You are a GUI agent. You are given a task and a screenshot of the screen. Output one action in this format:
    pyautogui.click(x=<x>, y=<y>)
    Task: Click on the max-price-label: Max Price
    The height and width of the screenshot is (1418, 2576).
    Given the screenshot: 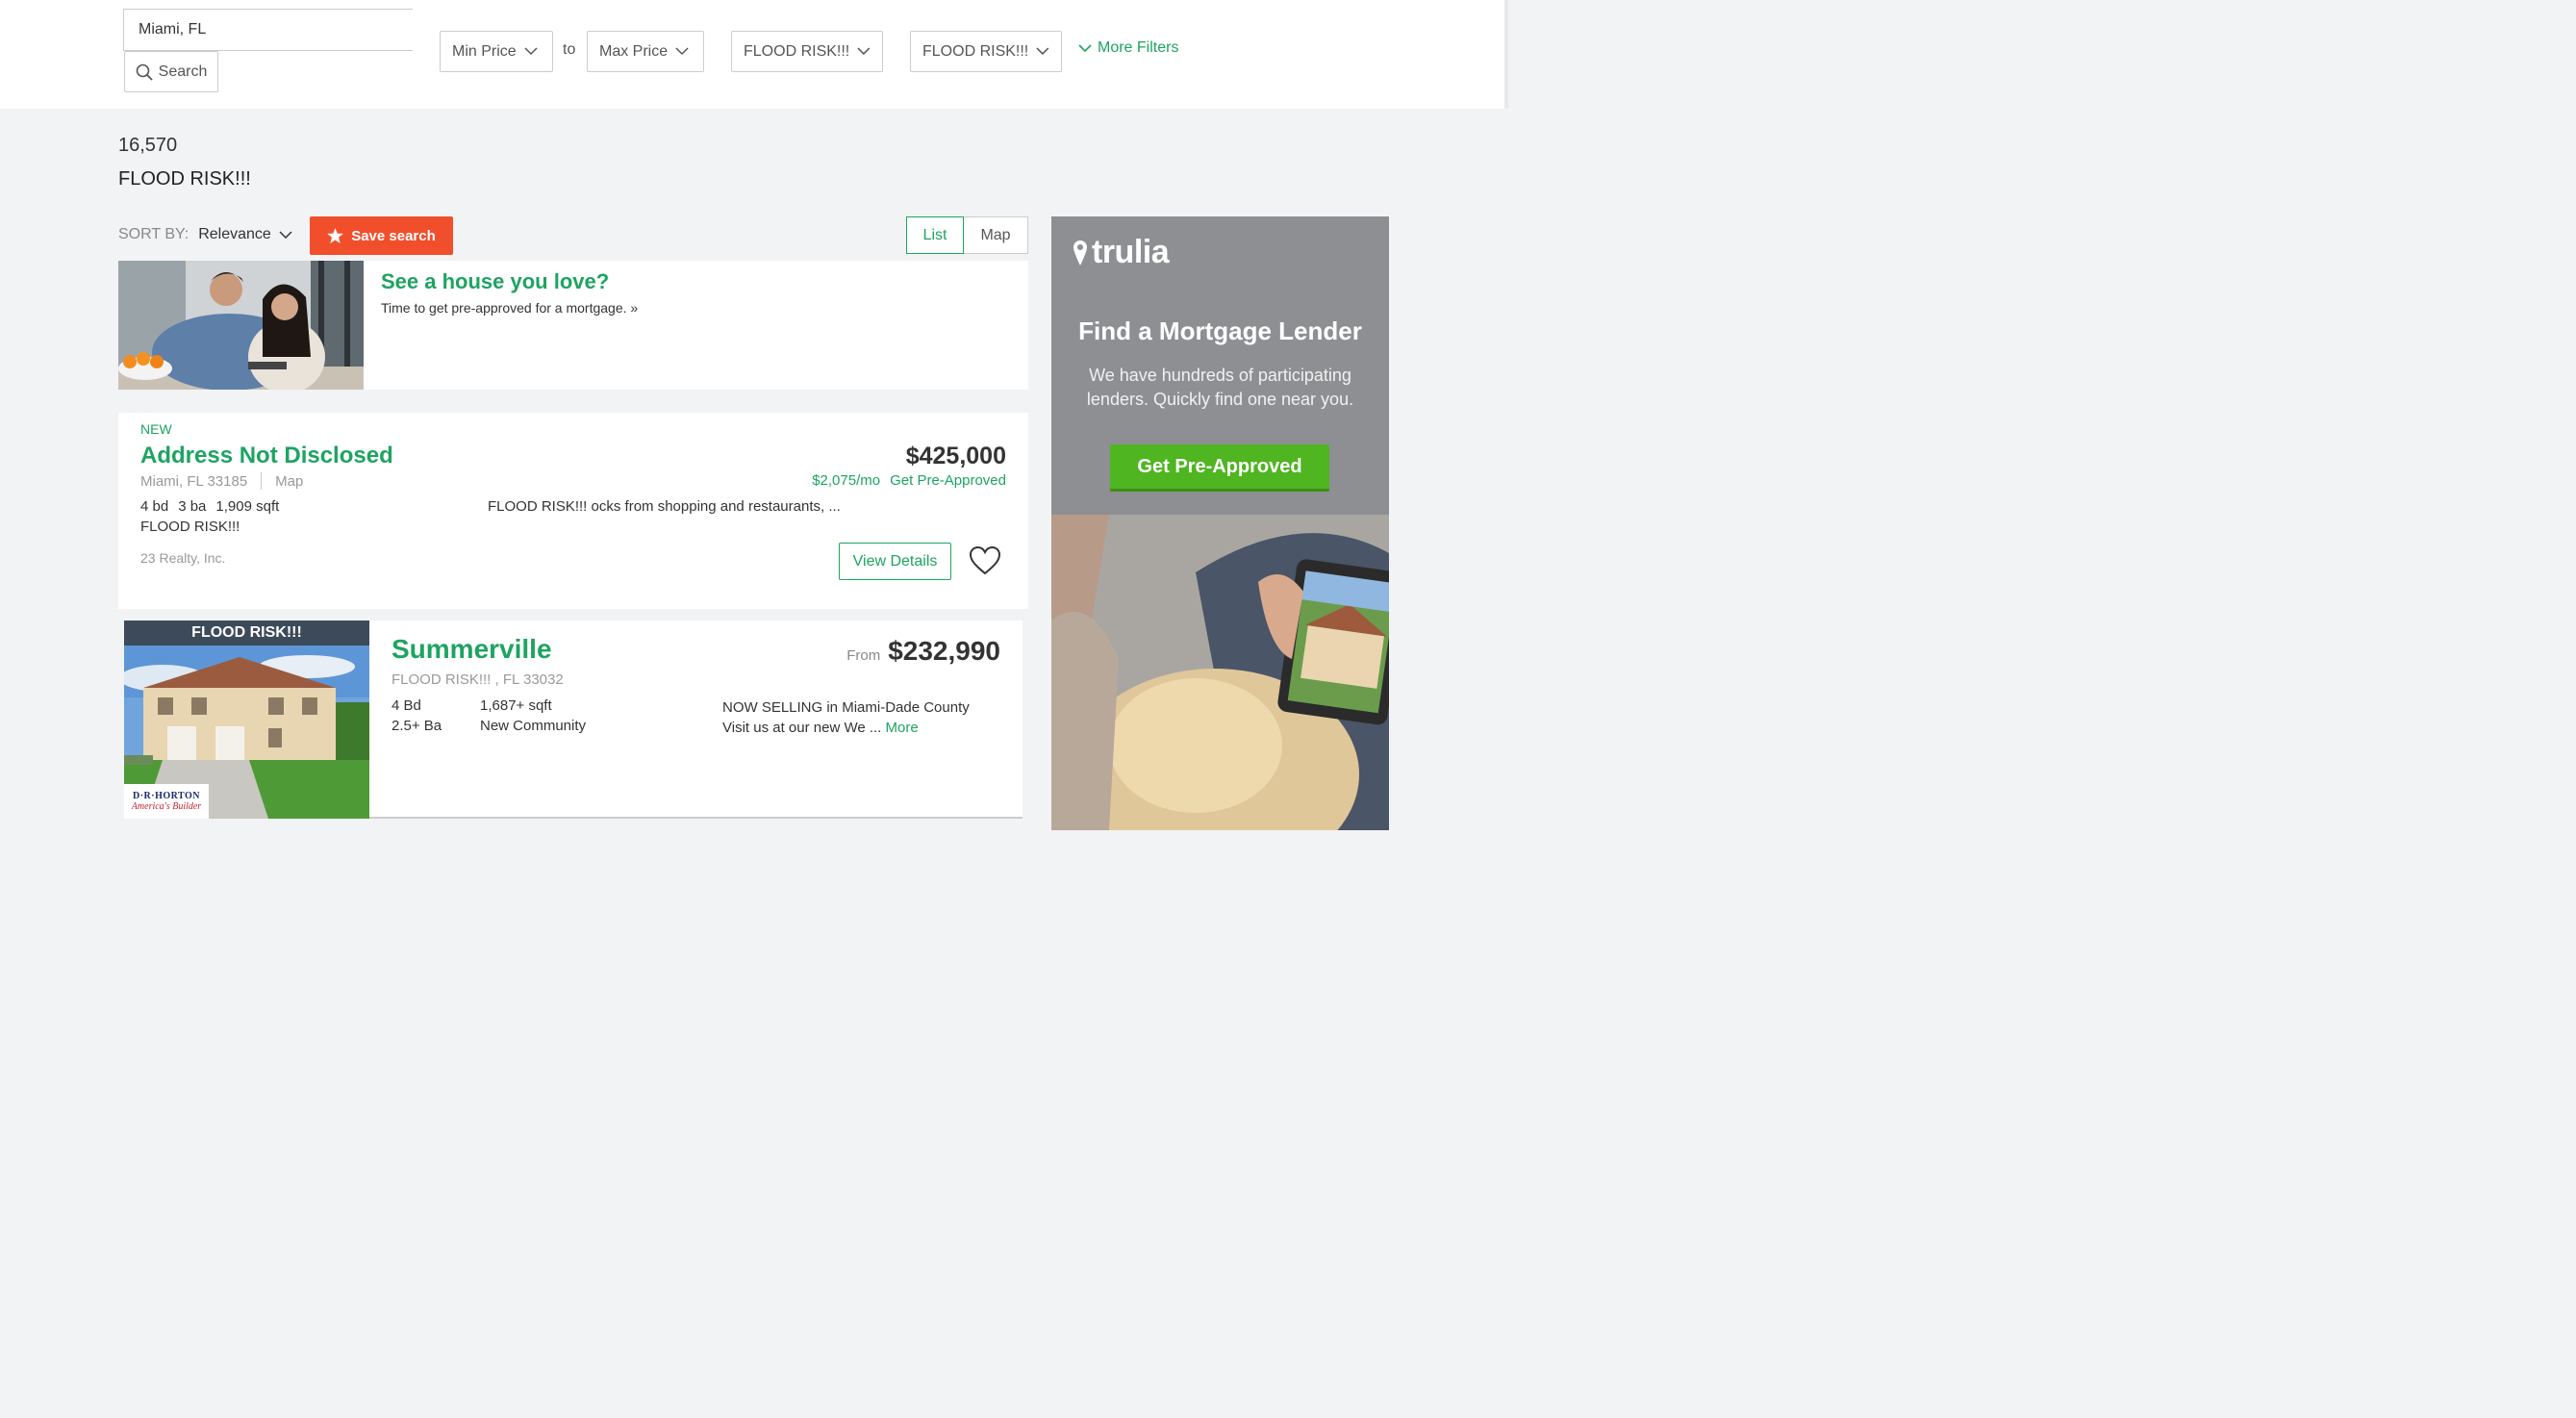 What is the action you would take?
    pyautogui.click(x=634, y=51)
    